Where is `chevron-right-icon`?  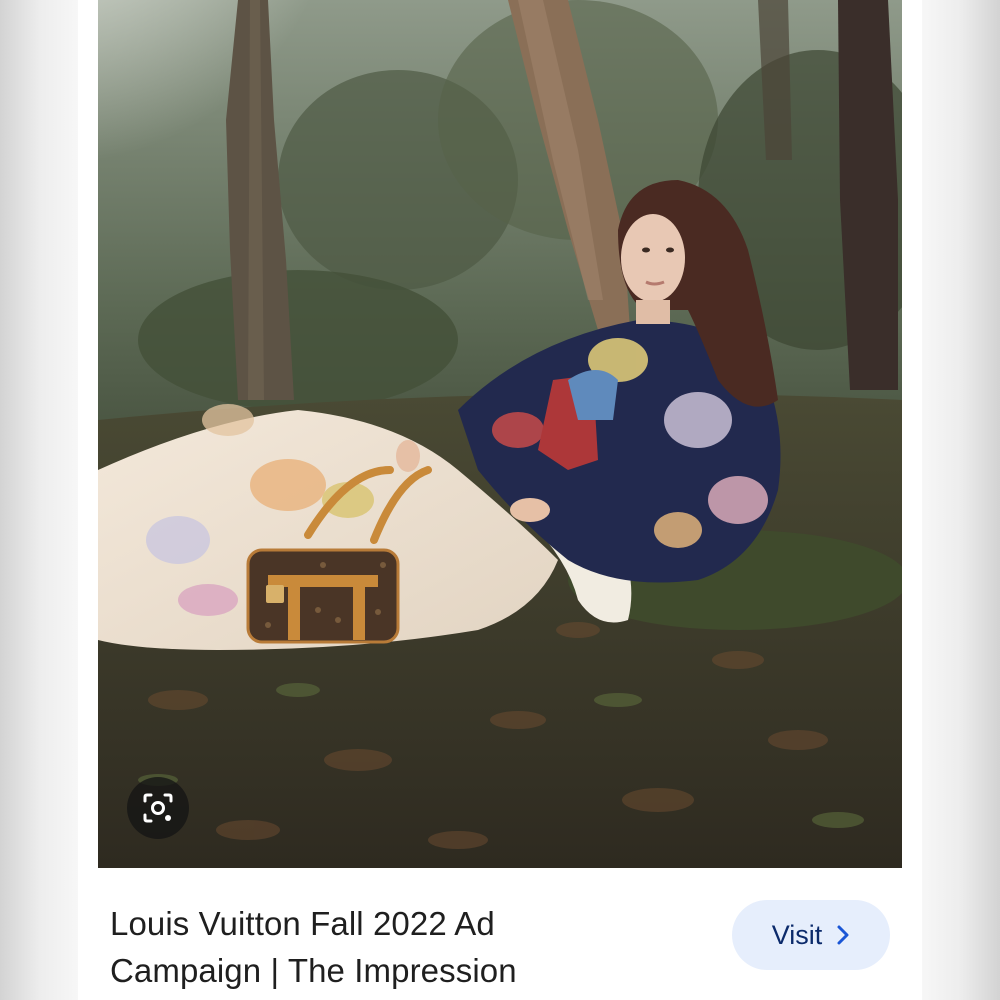
chevron-right-icon is located at coordinates (843, 935).